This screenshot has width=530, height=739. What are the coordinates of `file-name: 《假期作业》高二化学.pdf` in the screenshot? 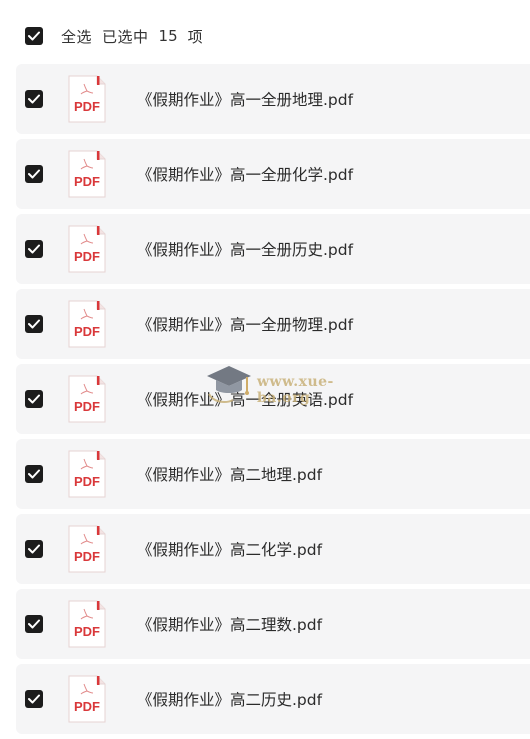 It's located at (230, 550).